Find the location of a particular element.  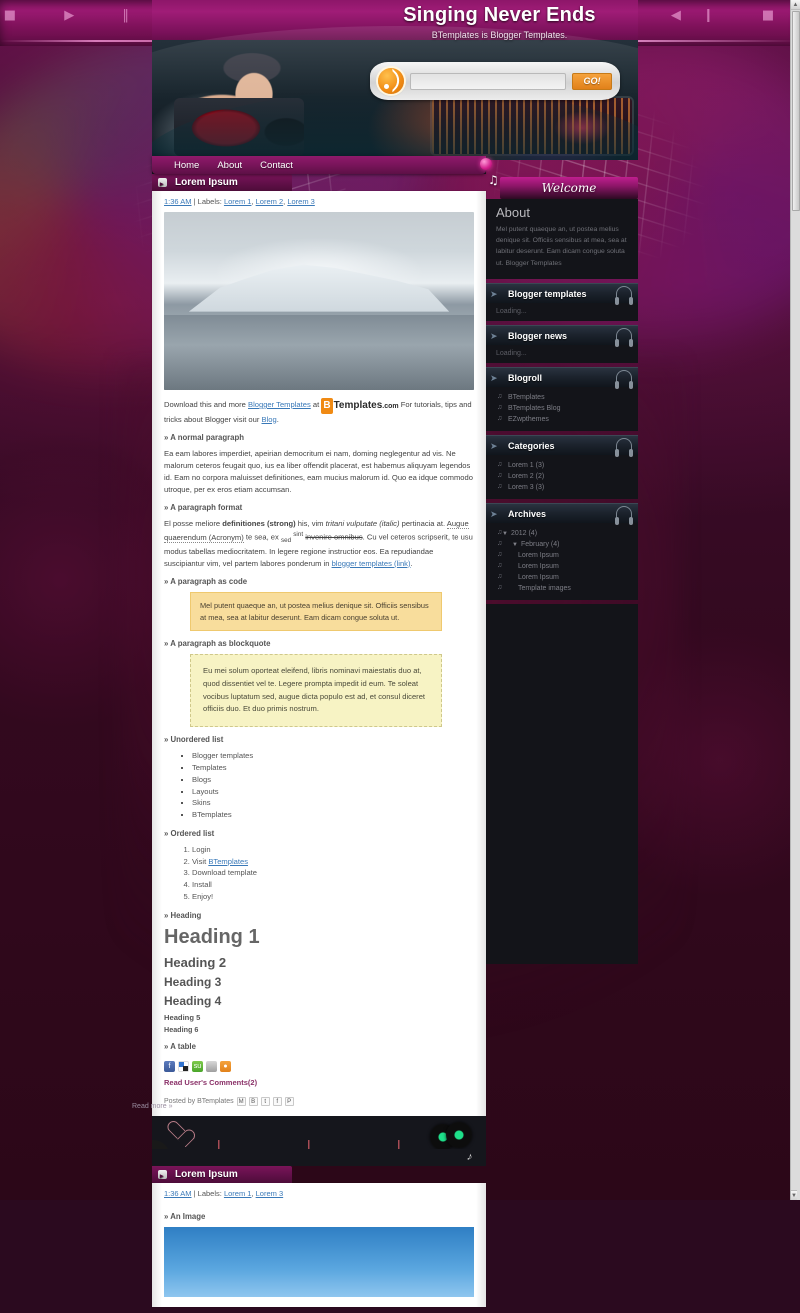

stumbleupon-icon: su is located at coordinates (197, 1066).